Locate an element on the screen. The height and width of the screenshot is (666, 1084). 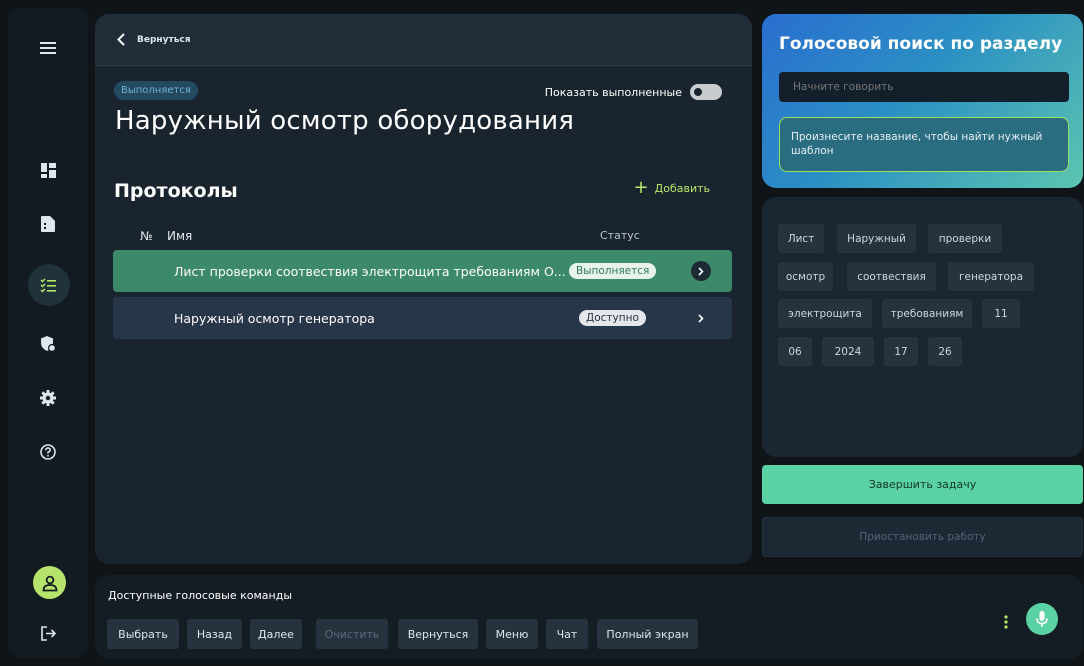
help-icon is located at coordinates (48, 452).